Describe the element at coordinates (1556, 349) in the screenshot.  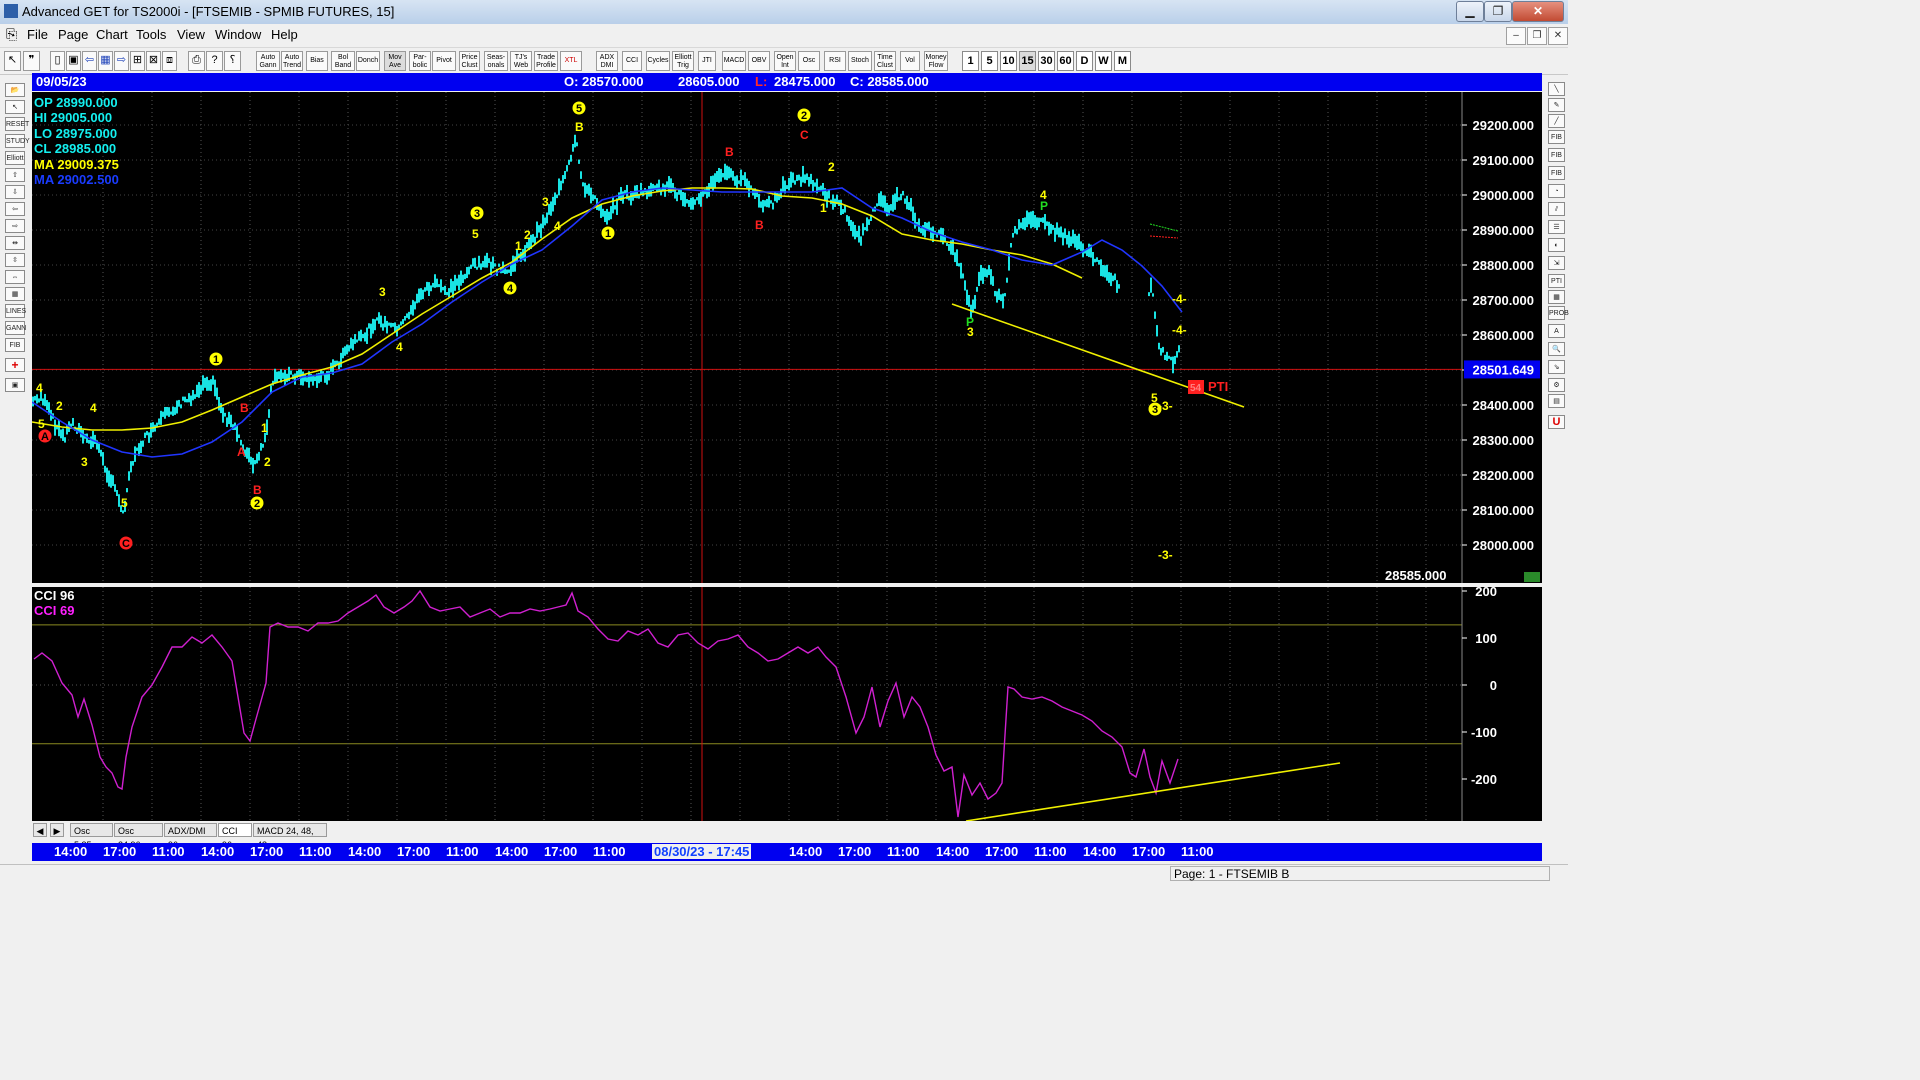
I see `magnify-tool-icon: 🔍` at that location.